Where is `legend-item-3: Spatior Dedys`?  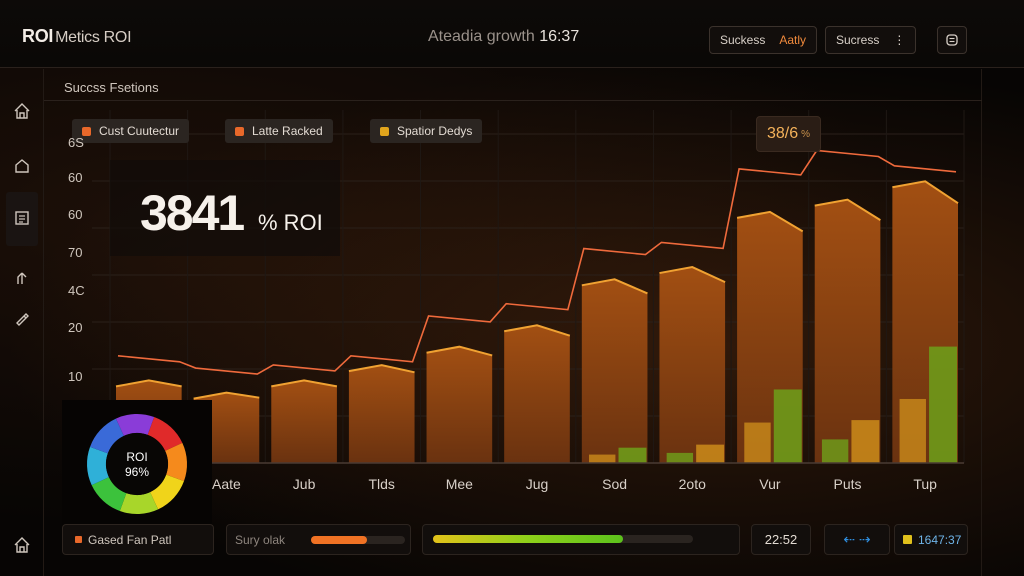 legend-item-3: Spatior Dedys is located at coordinates (426, 131).